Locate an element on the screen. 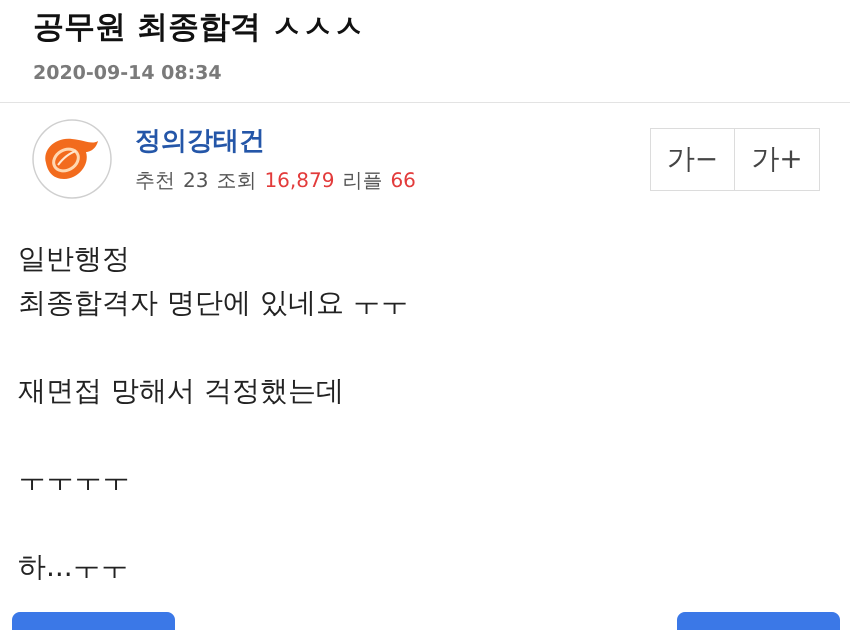  stat-label: 조회 is located at coordinates (236, 180).